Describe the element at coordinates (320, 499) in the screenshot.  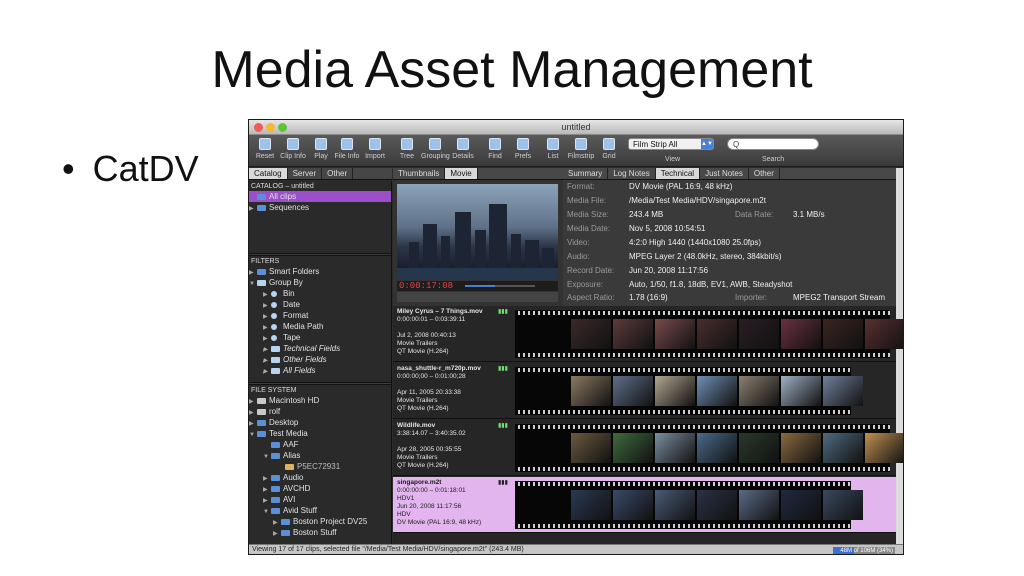
I see `tree-item-avi: ▶ AVI` at that location.